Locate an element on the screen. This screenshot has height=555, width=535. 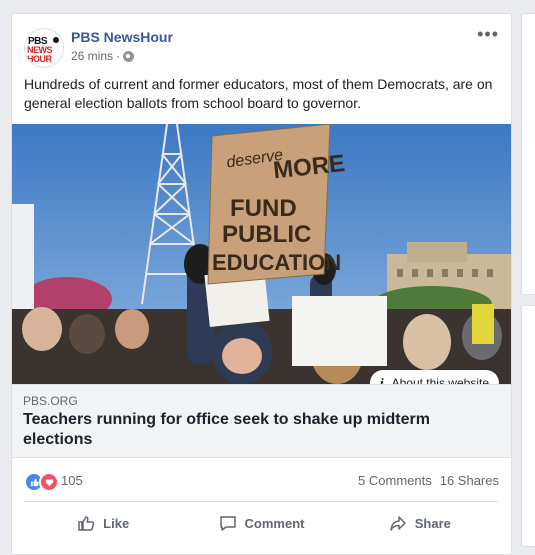
sign-text: EDUCATION is located at coordinates (276, 262).